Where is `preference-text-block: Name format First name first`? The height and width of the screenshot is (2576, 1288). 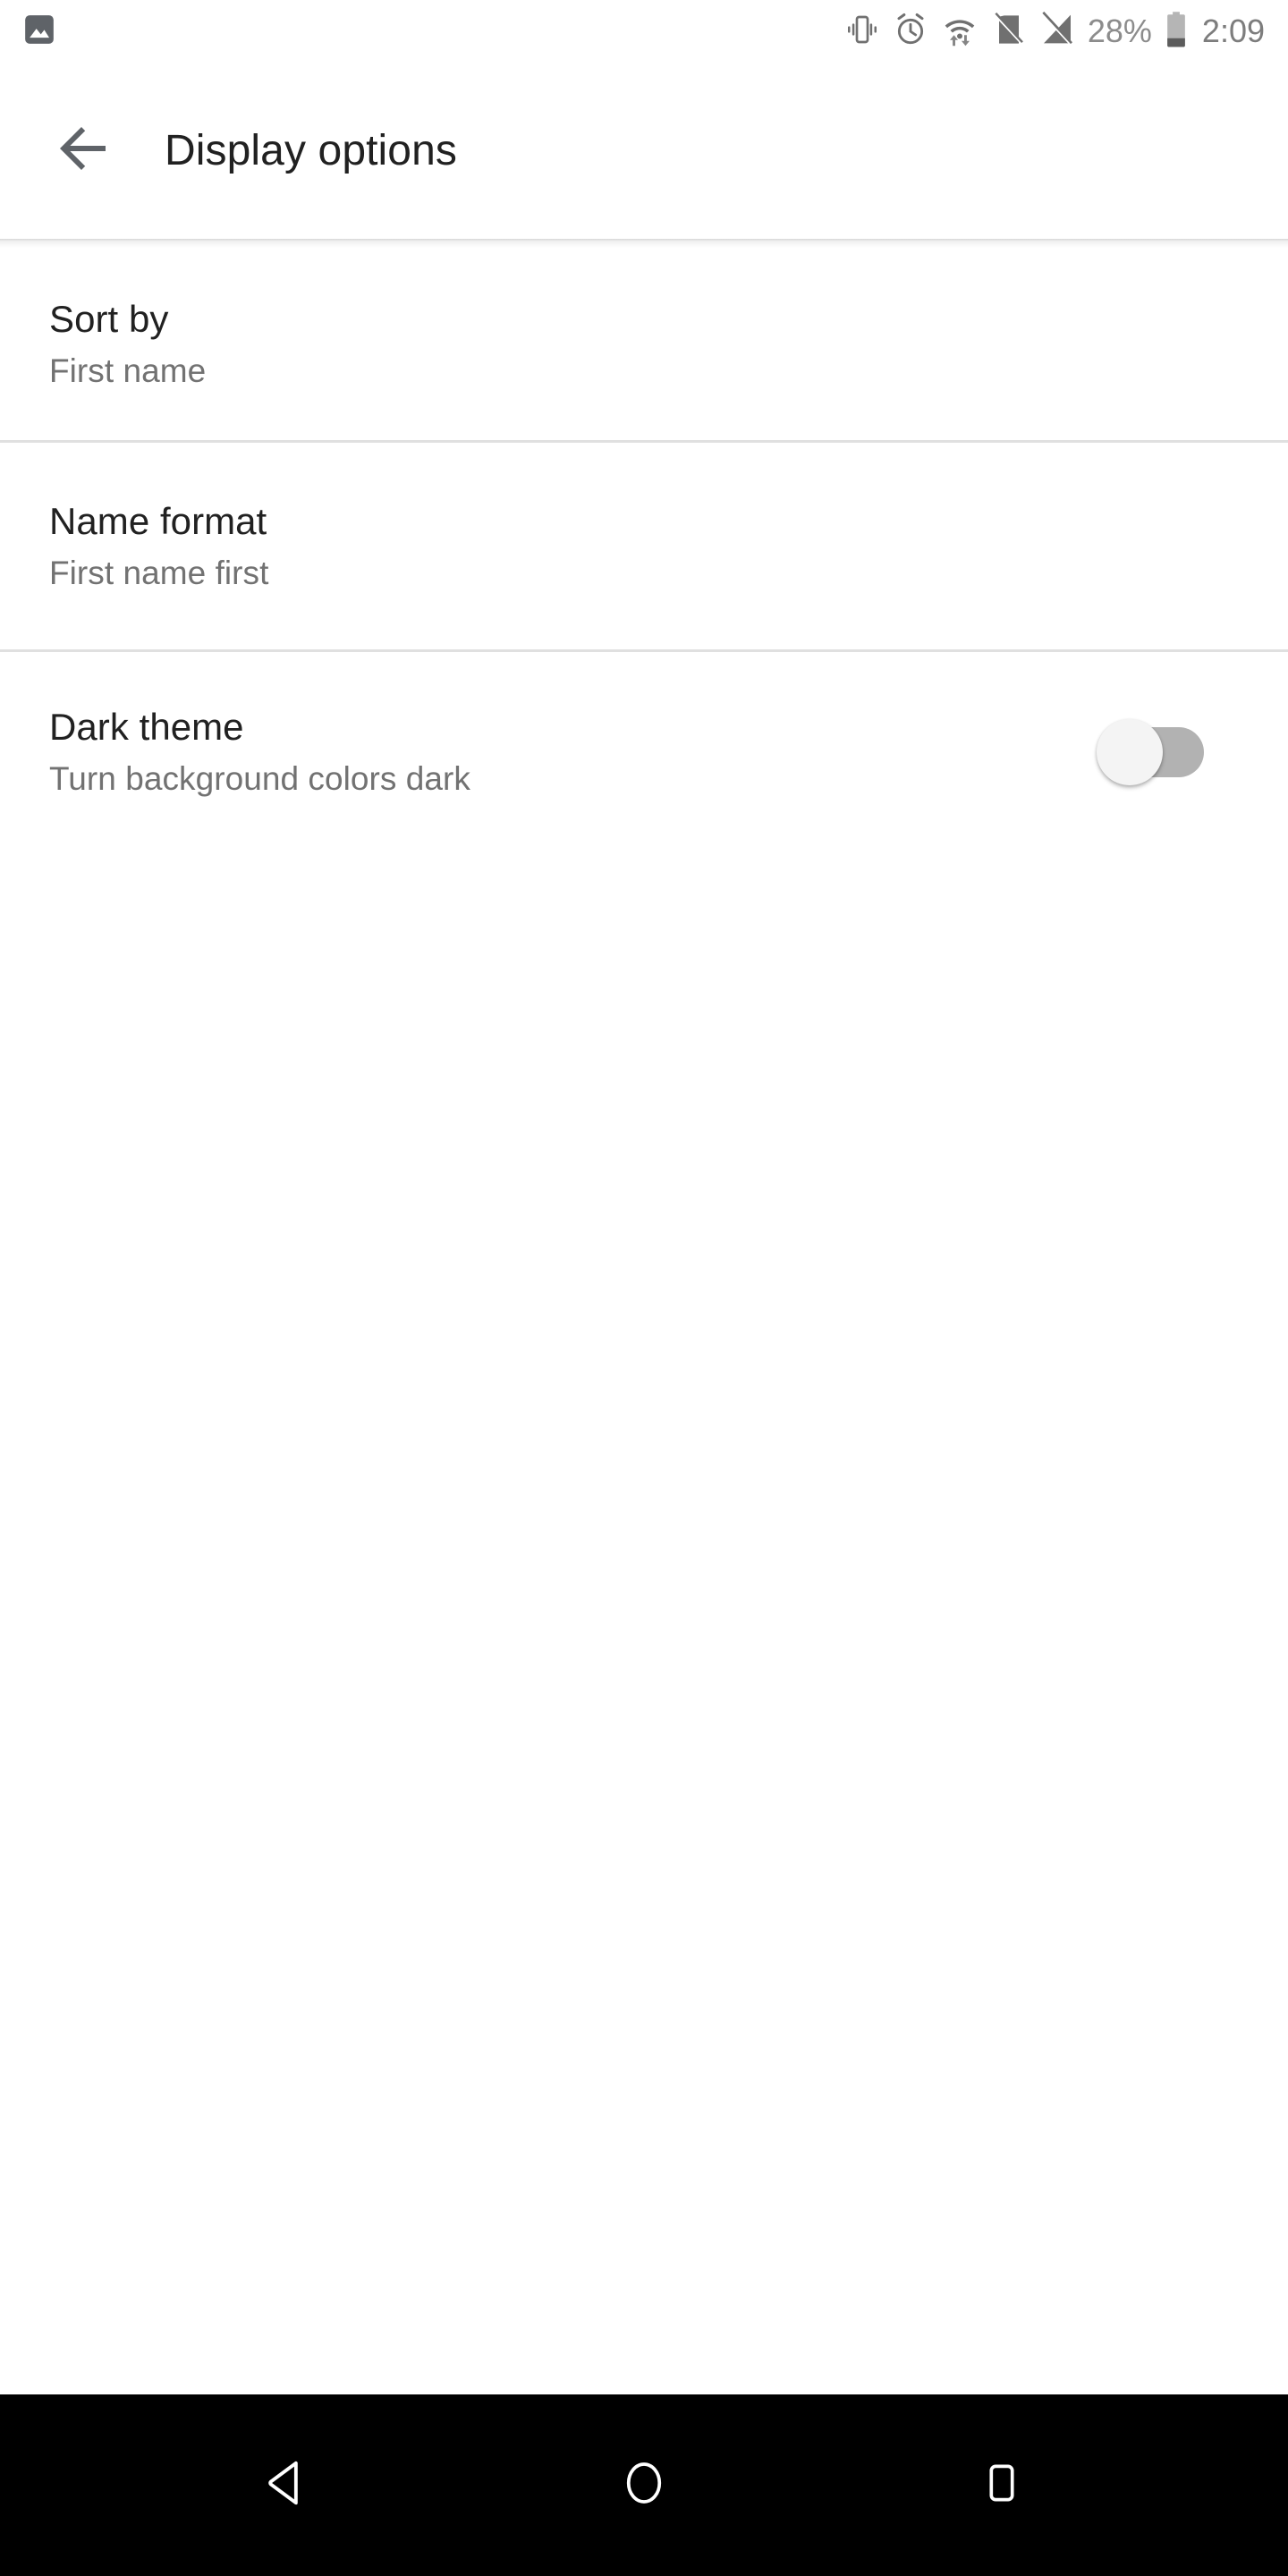 preference-text-block: Name format First name first is located at coordinates (158, 546).